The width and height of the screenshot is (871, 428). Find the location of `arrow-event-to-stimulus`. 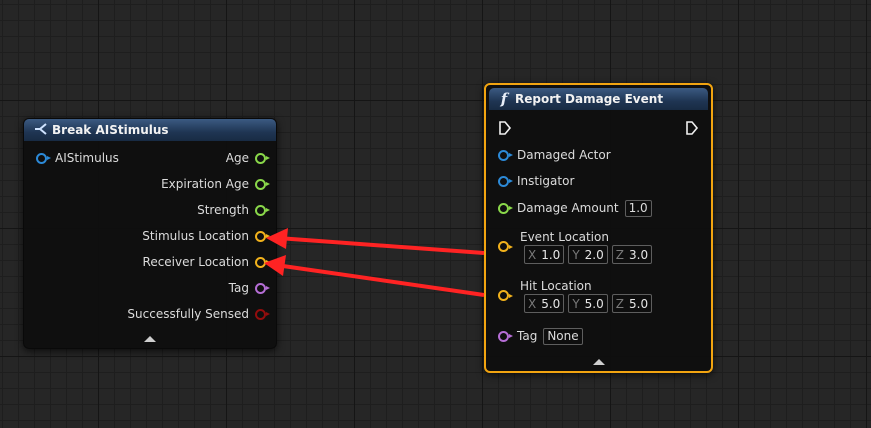

arrow-event-to-stimulus is located at coordinates (375, 241).